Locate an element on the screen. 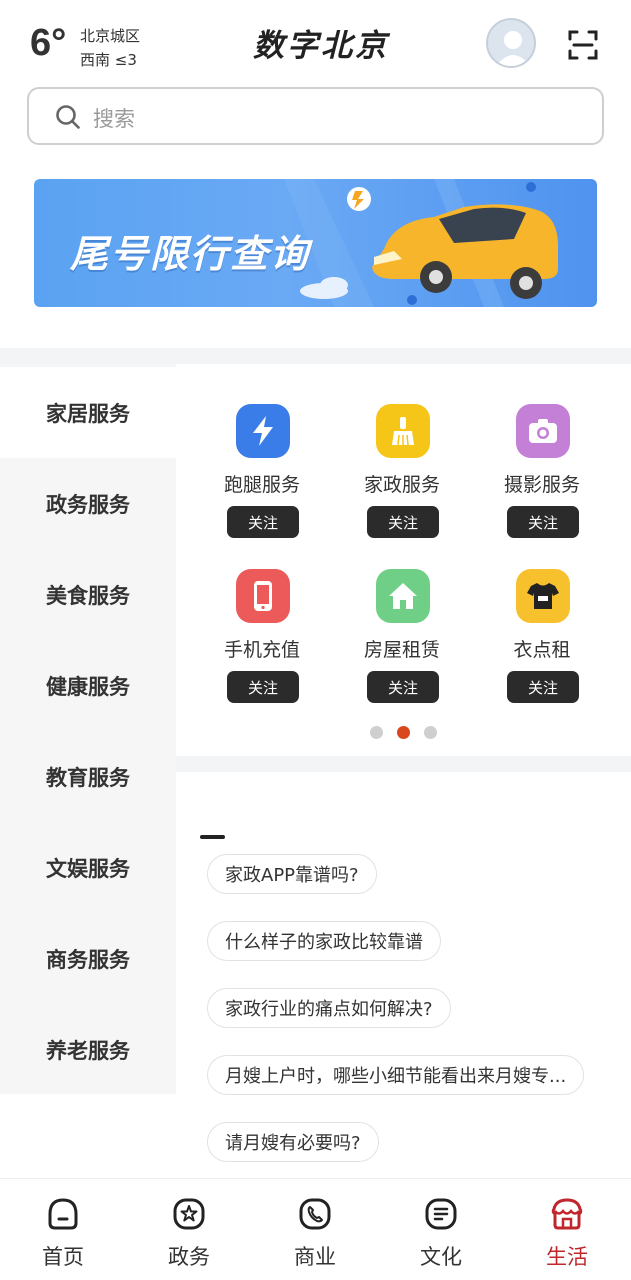 This screenshot has width=631, height=1280. nav-life: 生活 is located at coordinates (567, 1229).